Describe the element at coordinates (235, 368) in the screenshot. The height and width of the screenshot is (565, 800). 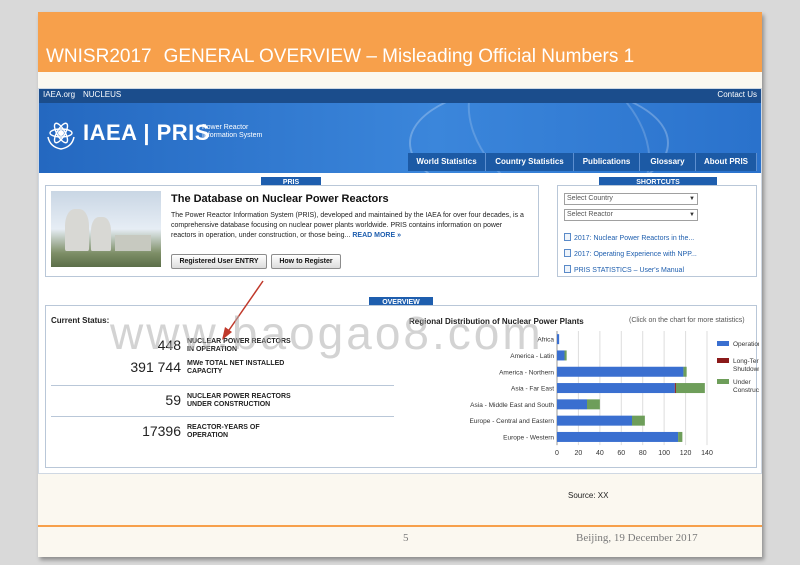
I see `stat-capacity-label: MWe TOTAL NET INSTALLED CAPACITY` at that location.